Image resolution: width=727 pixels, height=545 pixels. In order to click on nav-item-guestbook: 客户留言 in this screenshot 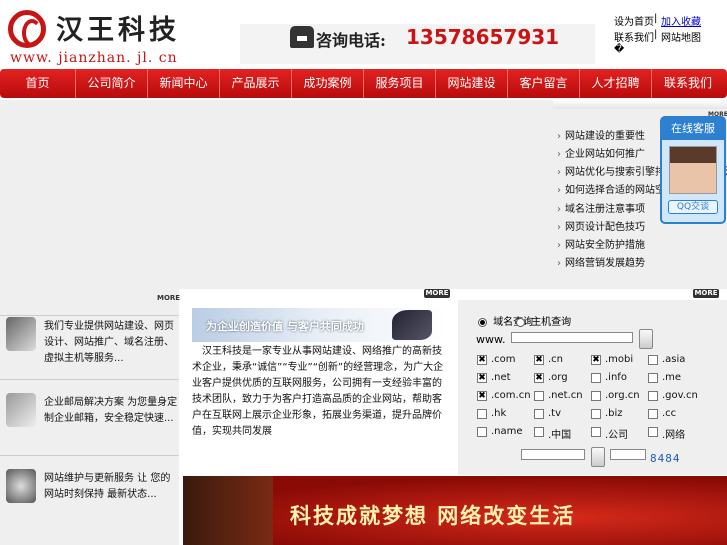, I will do `click(544, 83)`.